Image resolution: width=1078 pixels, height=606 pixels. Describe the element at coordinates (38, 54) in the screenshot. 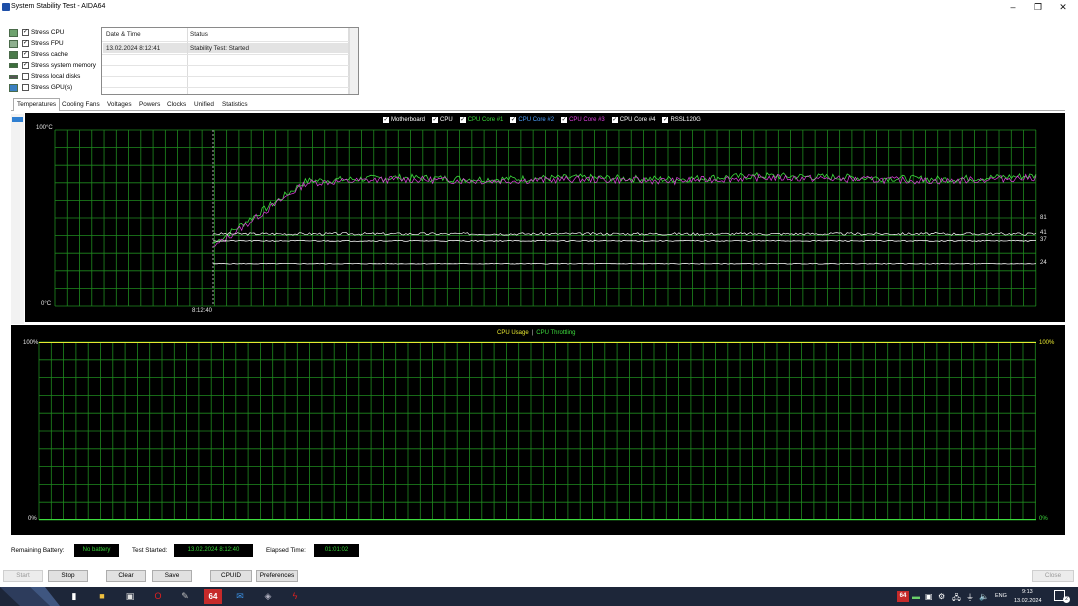

I see `stress-cache-option: ✓ Stress cache` at that location.